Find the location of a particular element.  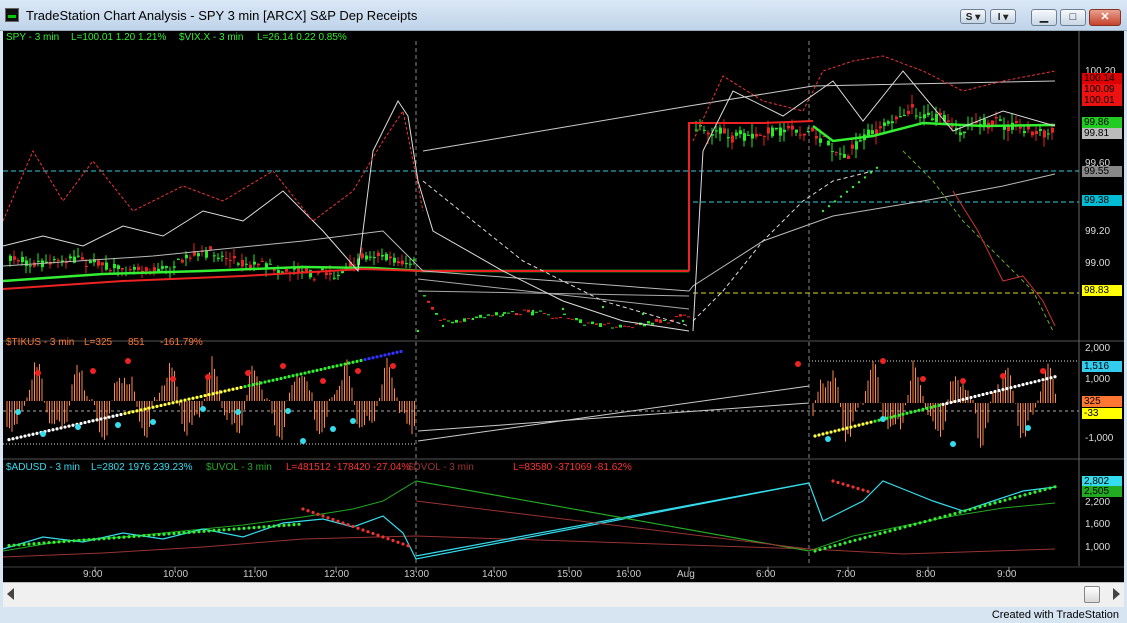

breadth-legend-item: L=481512 -178420 -27.04% is located at coordinates (348, 467).